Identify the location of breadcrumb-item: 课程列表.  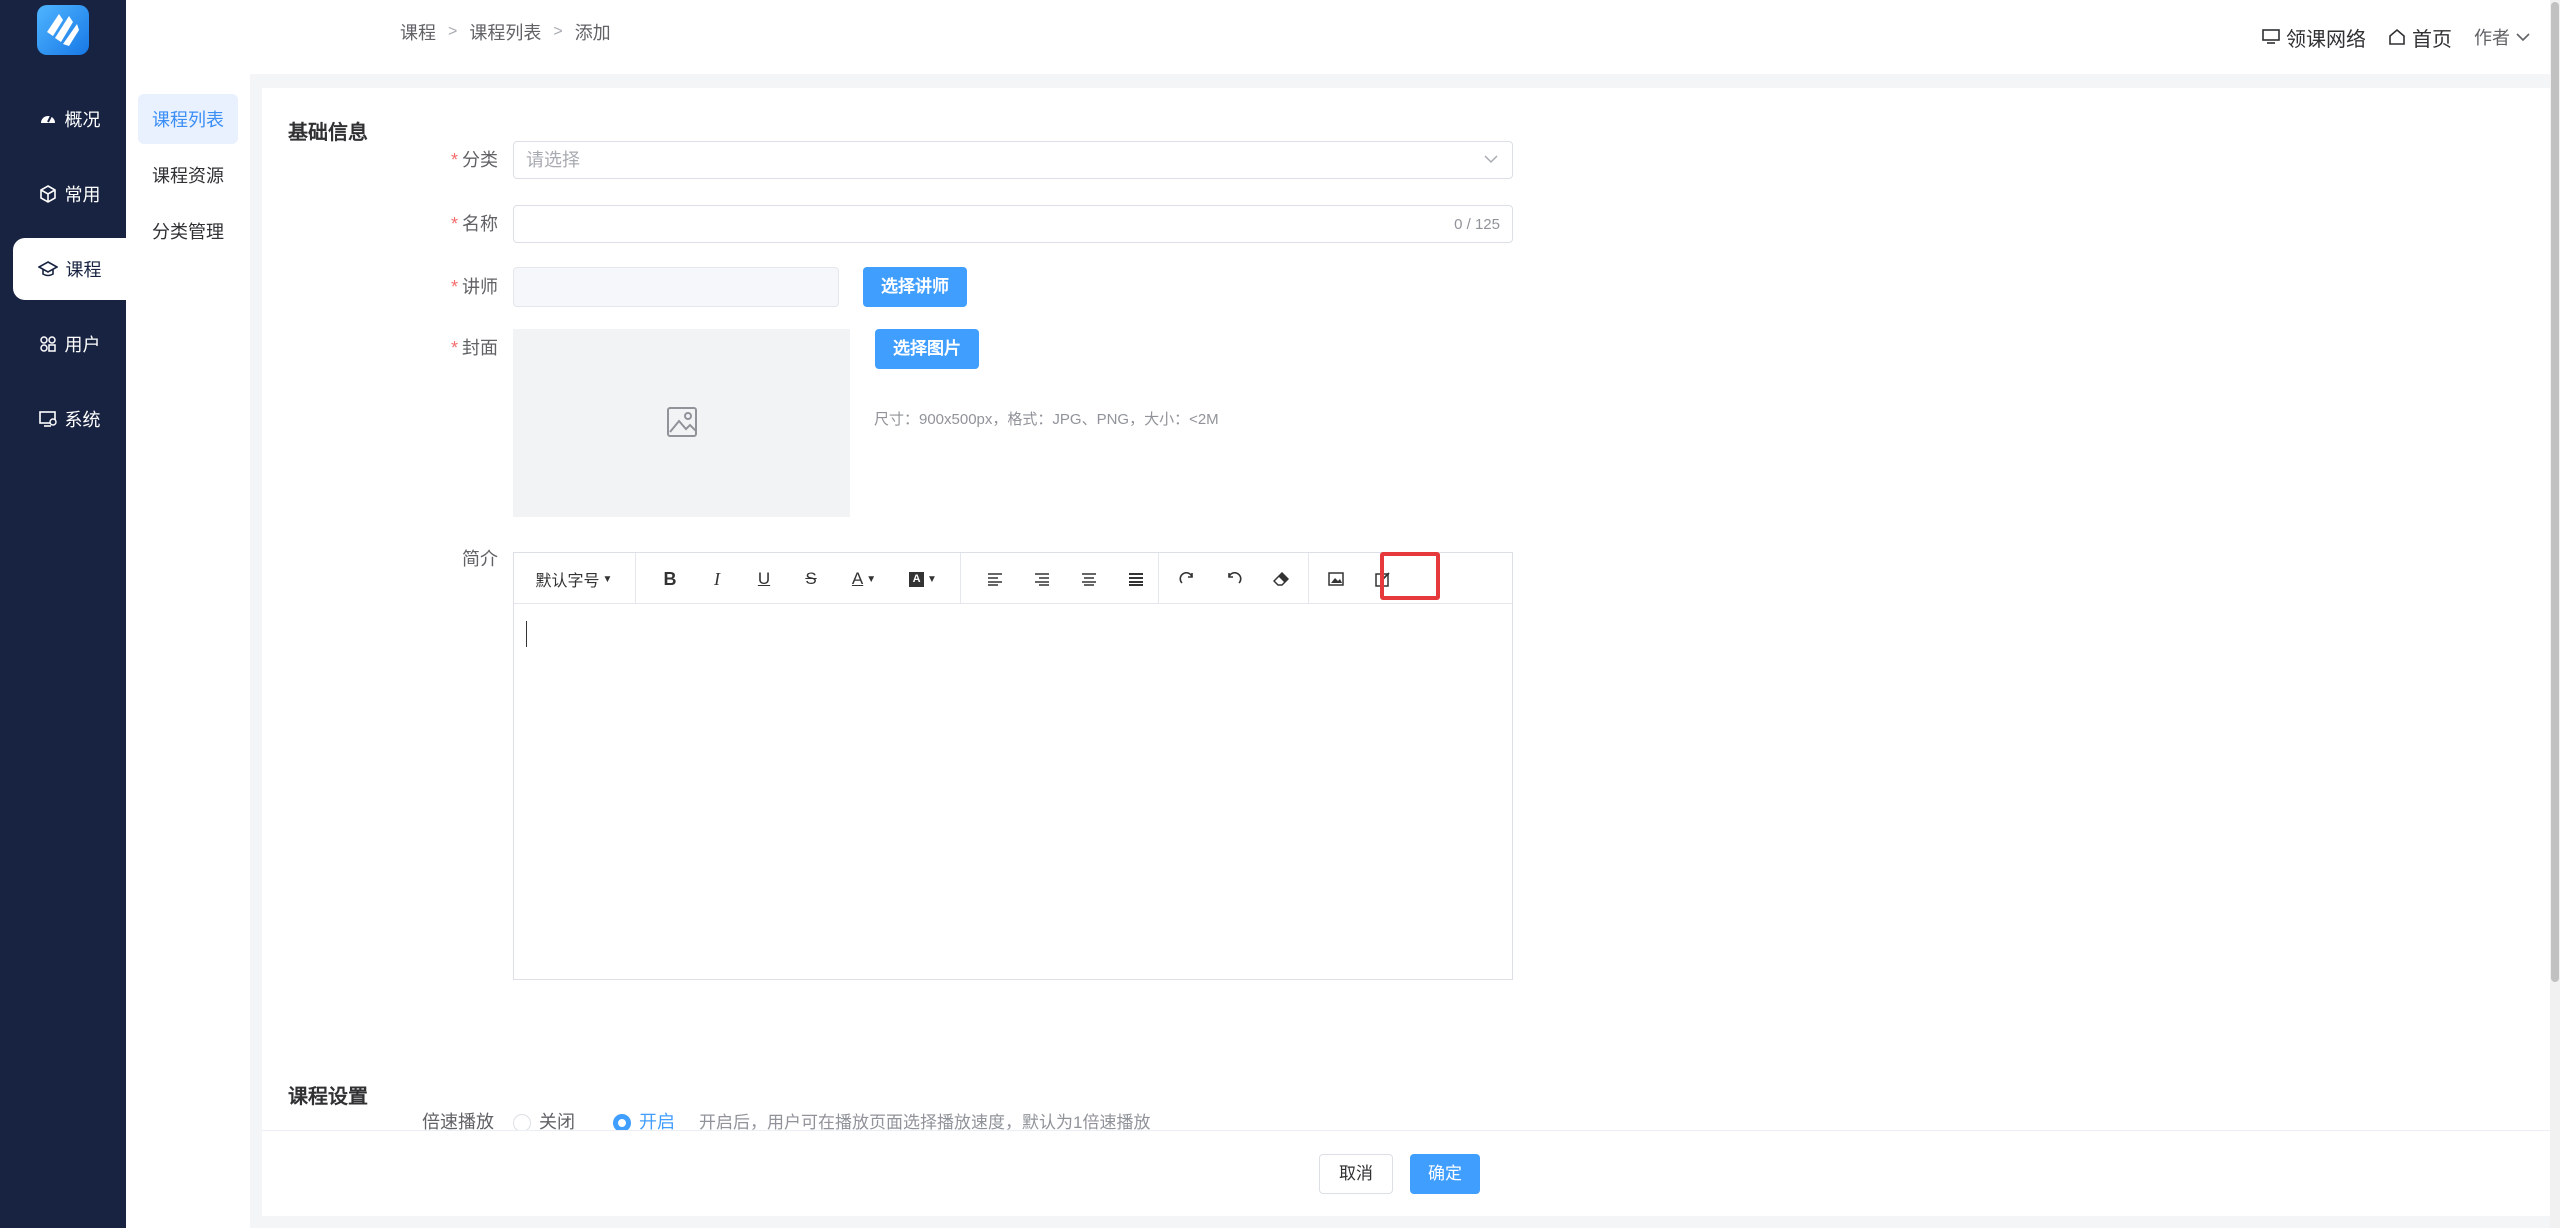
(505, 32).